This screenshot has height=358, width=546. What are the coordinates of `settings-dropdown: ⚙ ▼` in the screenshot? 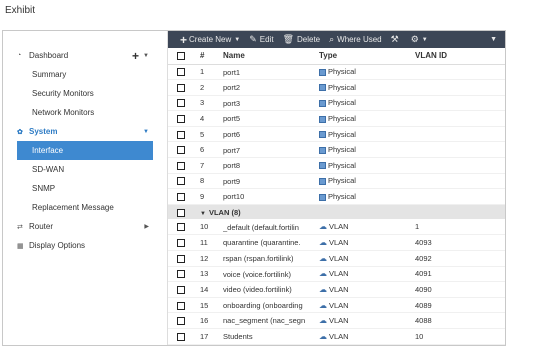 It's located at (419, 39).